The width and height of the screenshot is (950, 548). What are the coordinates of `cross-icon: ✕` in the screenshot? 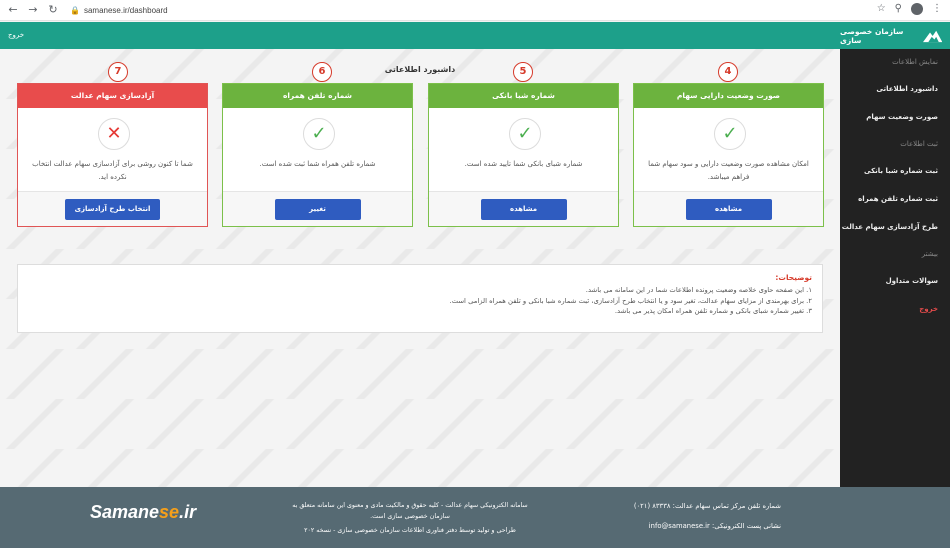 It's located at (114, 134).